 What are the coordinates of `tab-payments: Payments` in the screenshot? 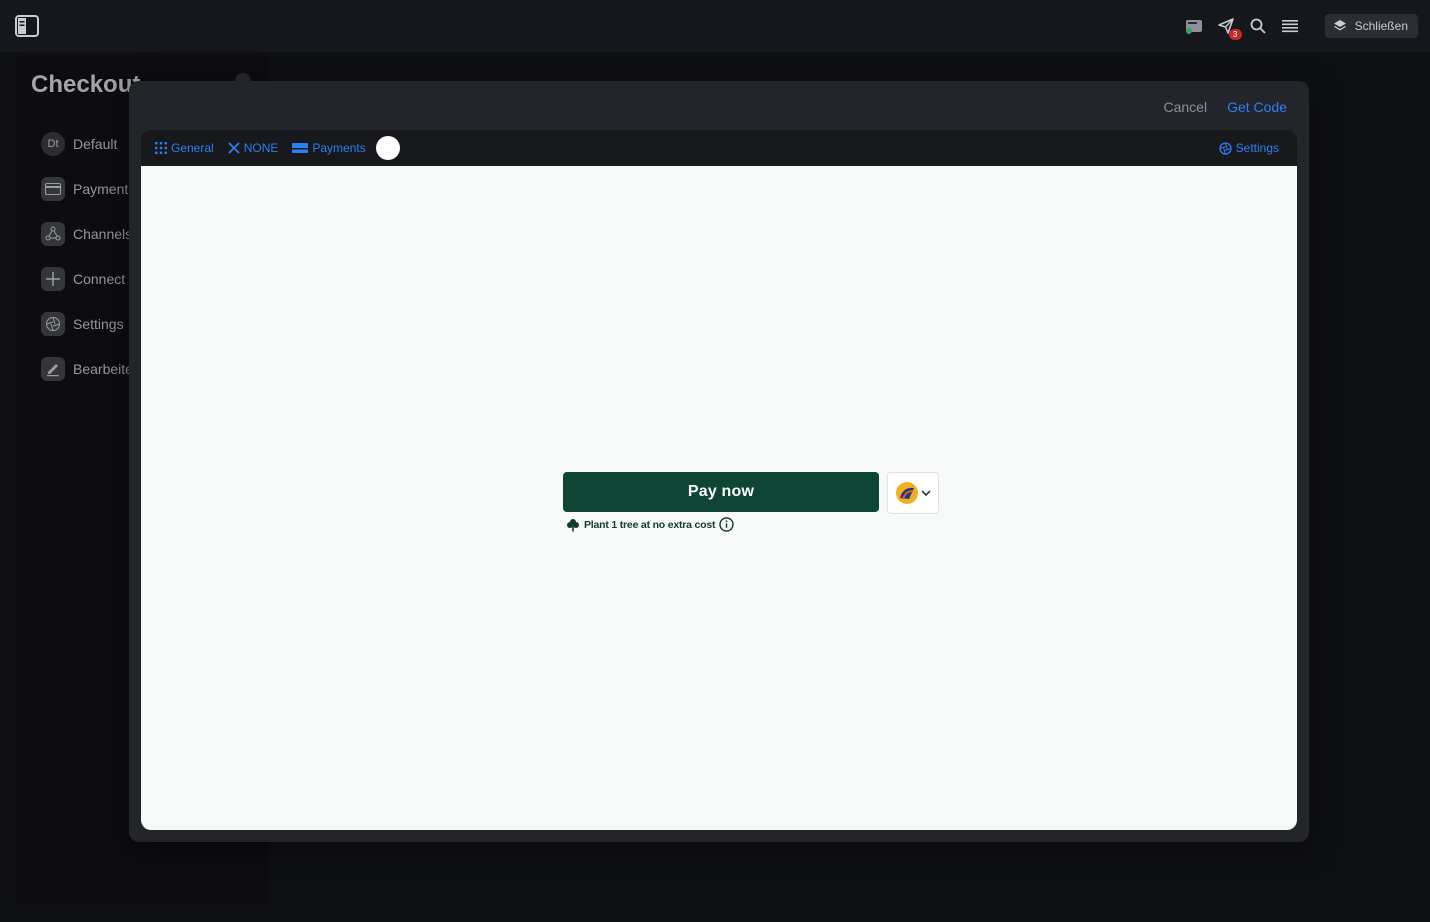 It's located at (329, 148).